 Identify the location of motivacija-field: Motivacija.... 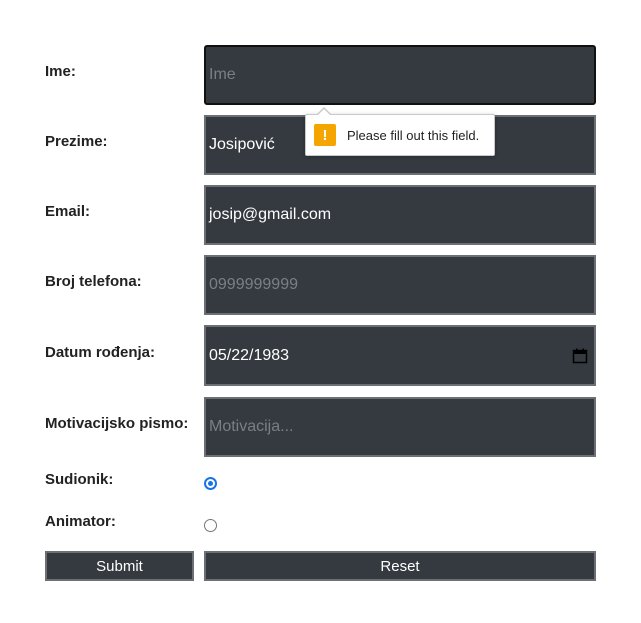
(400, 427).